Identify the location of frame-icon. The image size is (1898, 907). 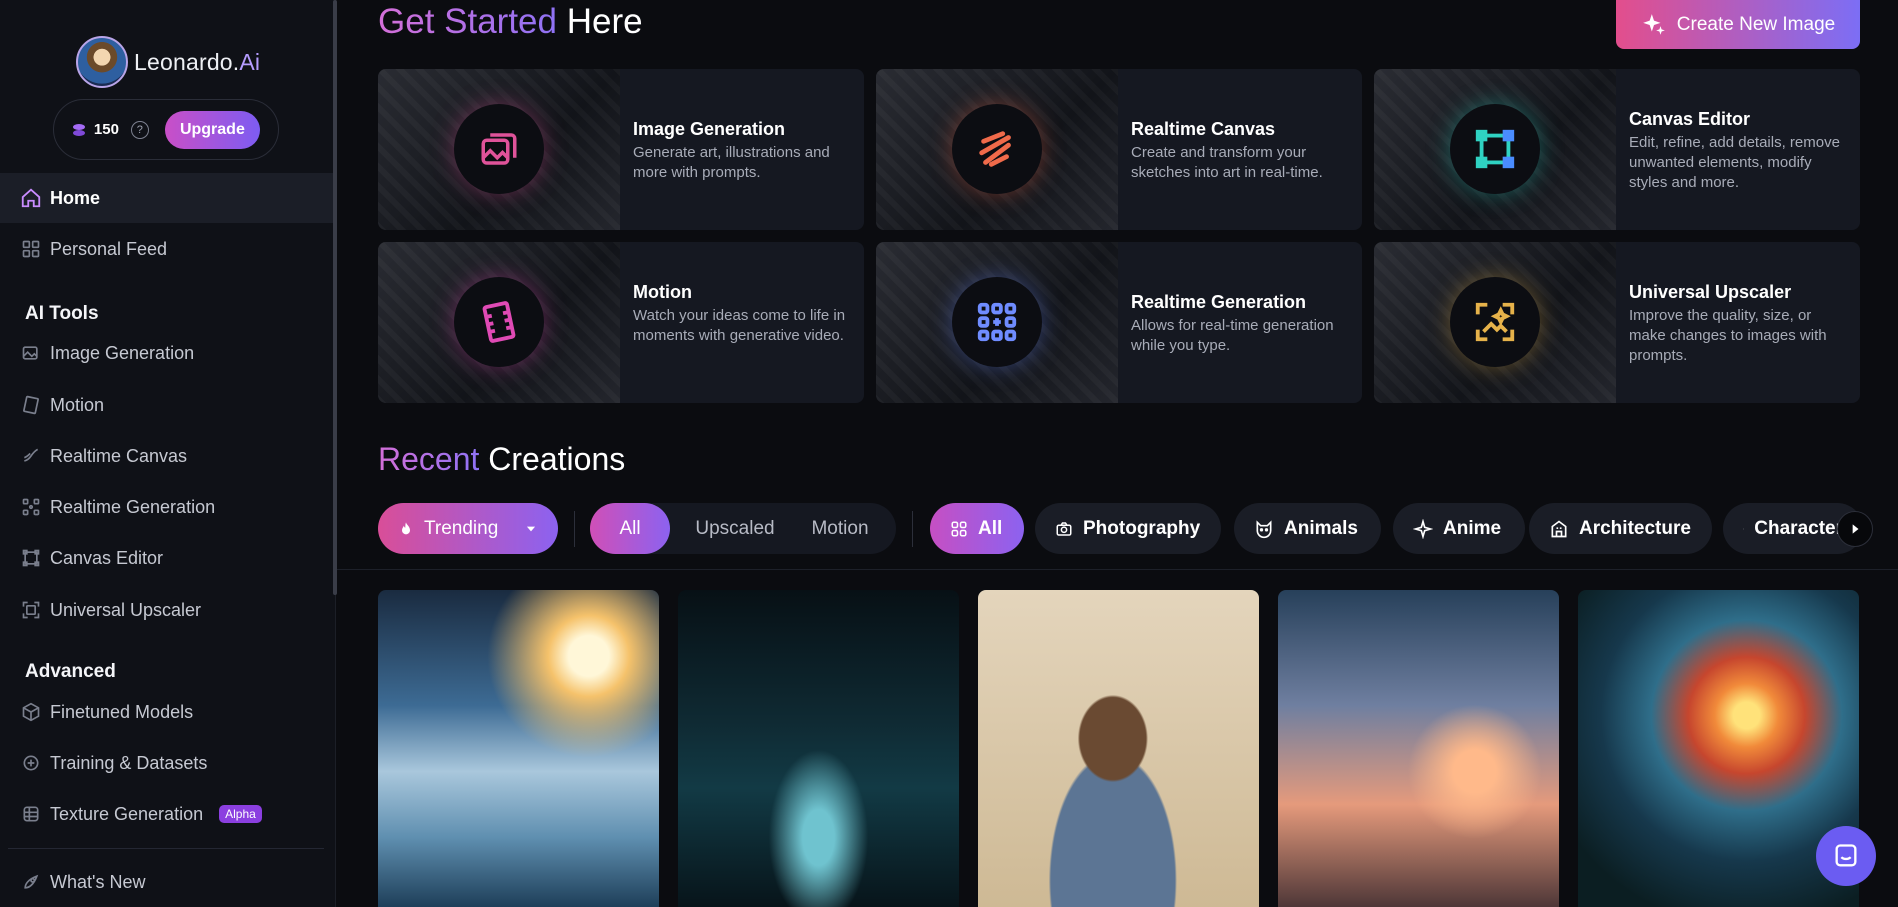
(31, 558).